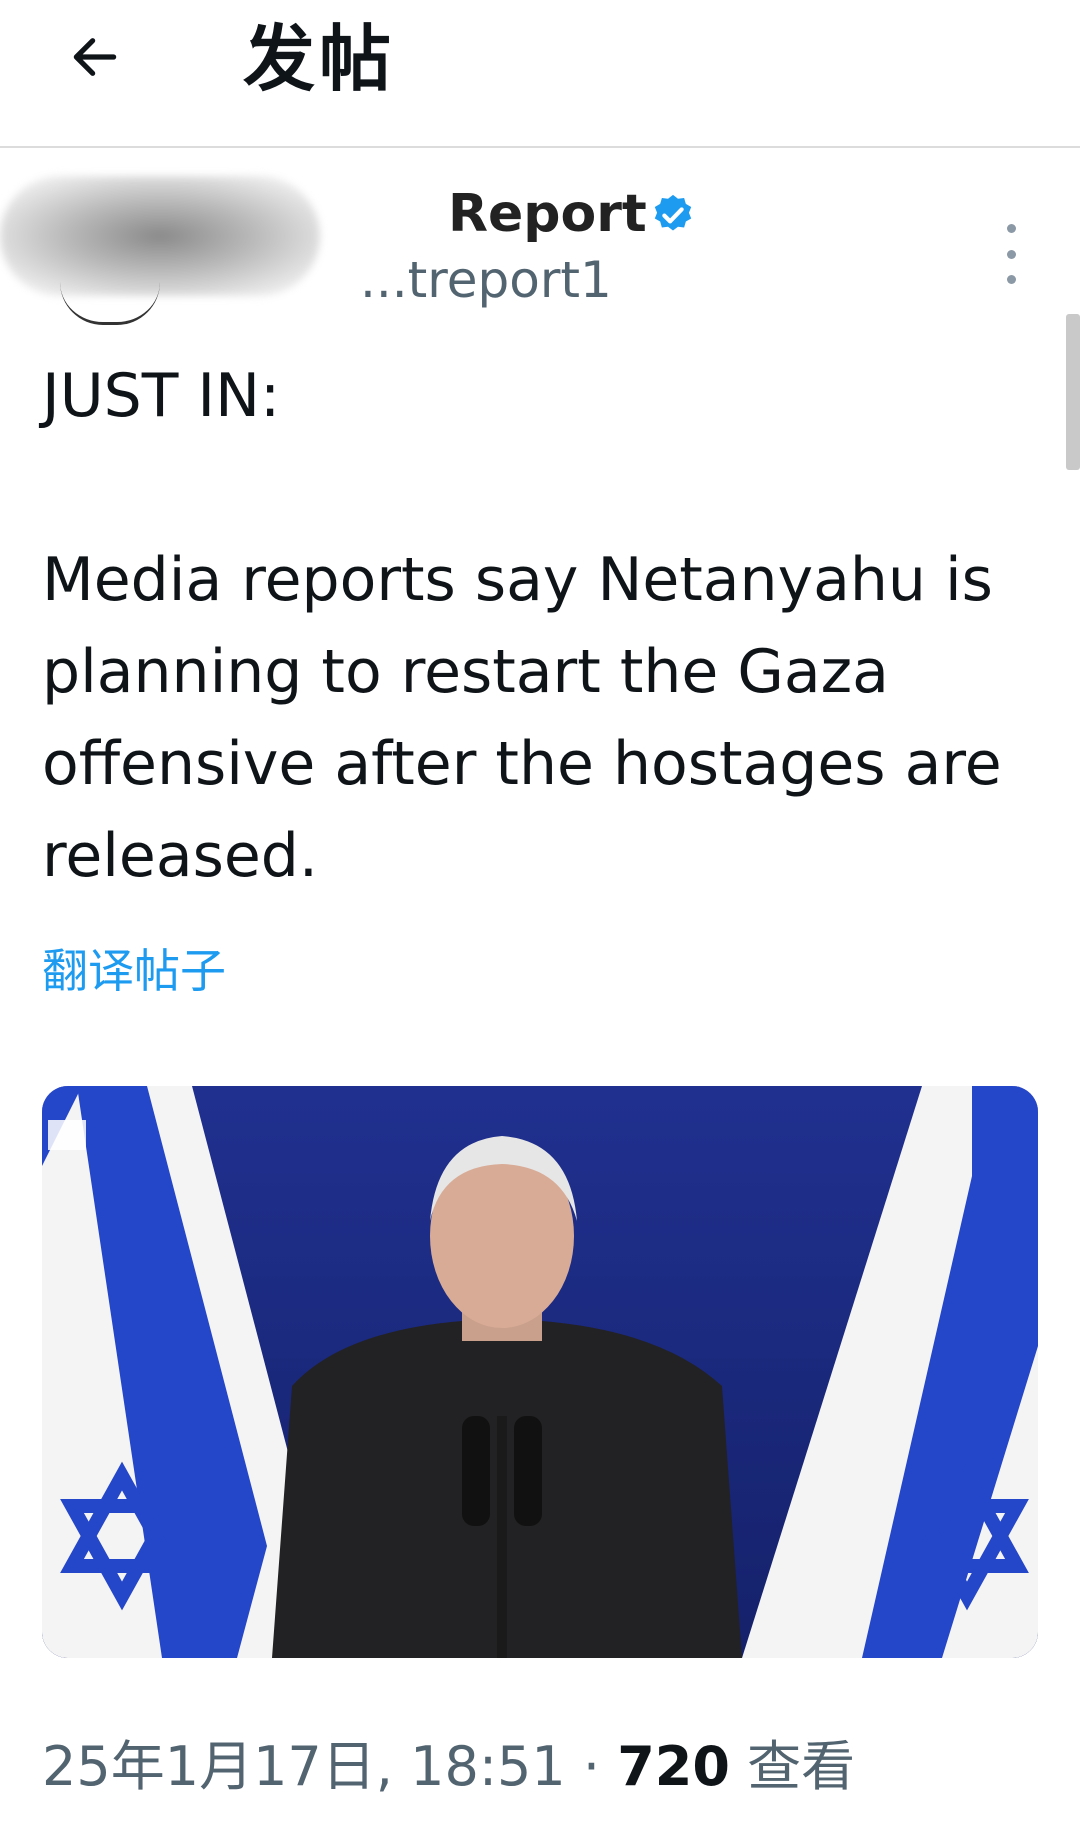 The width and height of the screenshot is (1080, 1830). What do you see at coordinates (792, 1766) in the screenshot?
I see `views-label: 查看` at bounding box center [792, 1766].